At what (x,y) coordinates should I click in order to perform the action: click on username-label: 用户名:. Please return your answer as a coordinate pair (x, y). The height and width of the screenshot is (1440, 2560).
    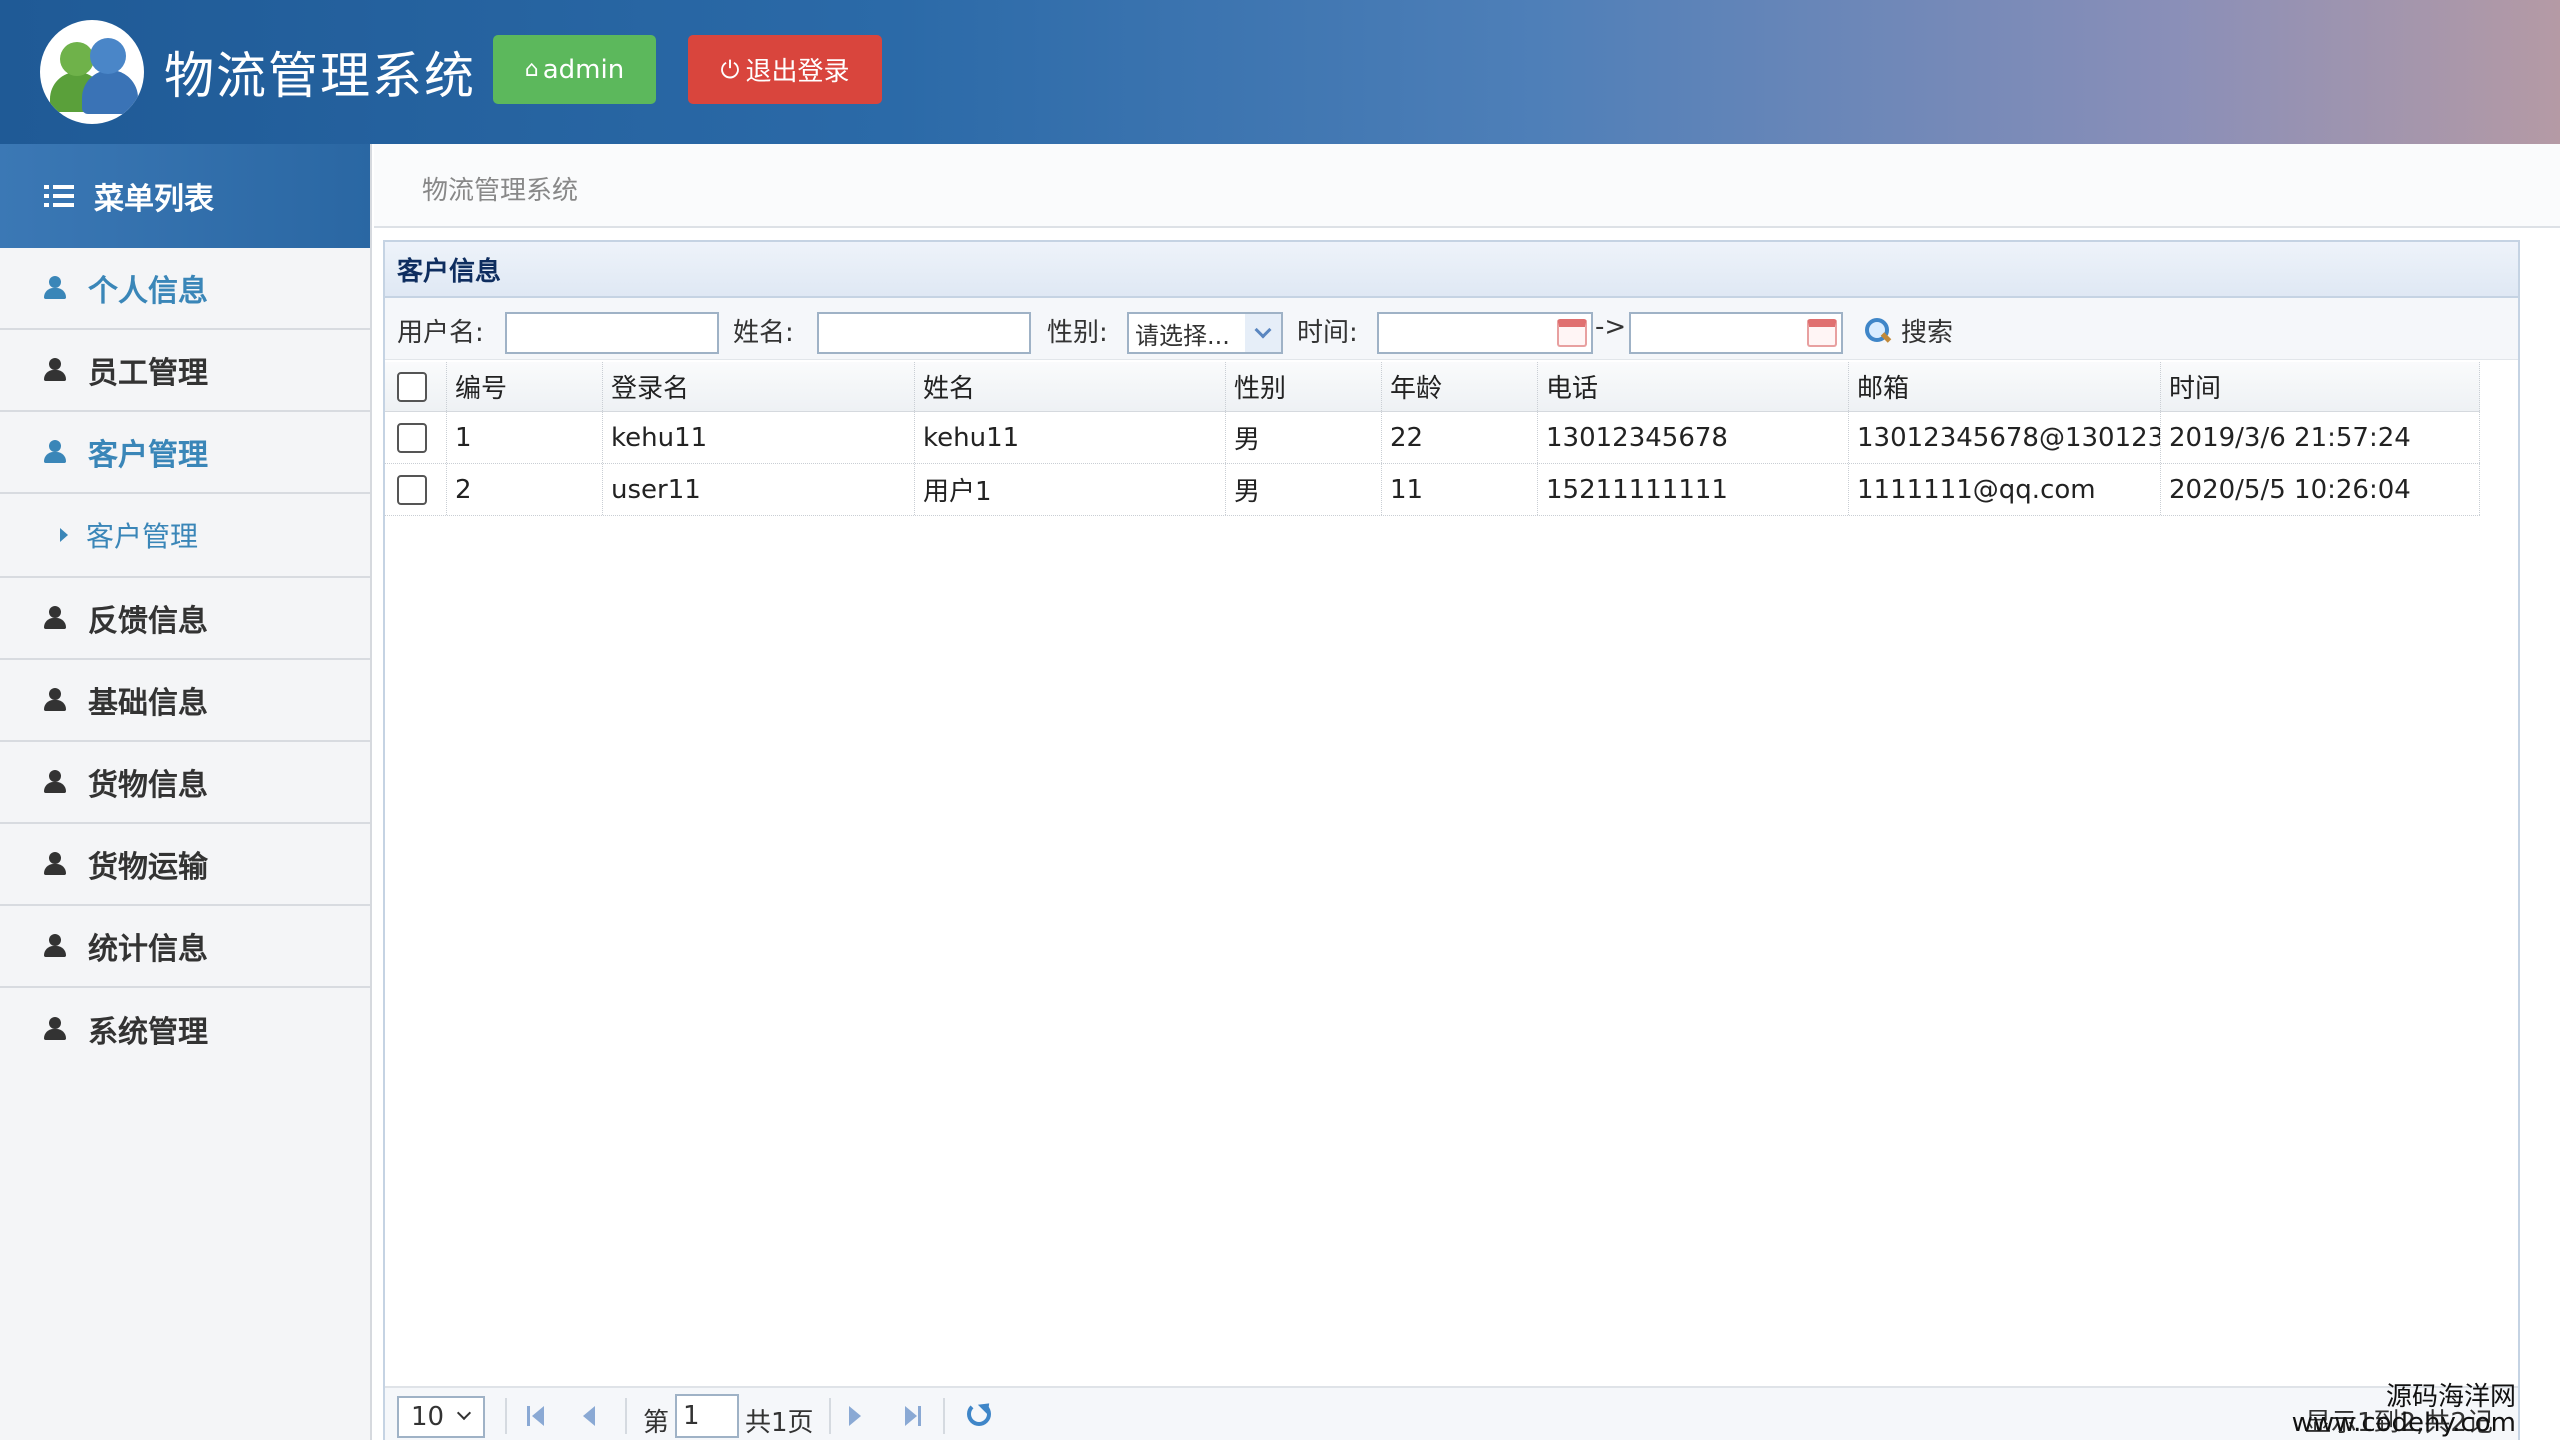
    Looking at the image, I should click on (440, 333).